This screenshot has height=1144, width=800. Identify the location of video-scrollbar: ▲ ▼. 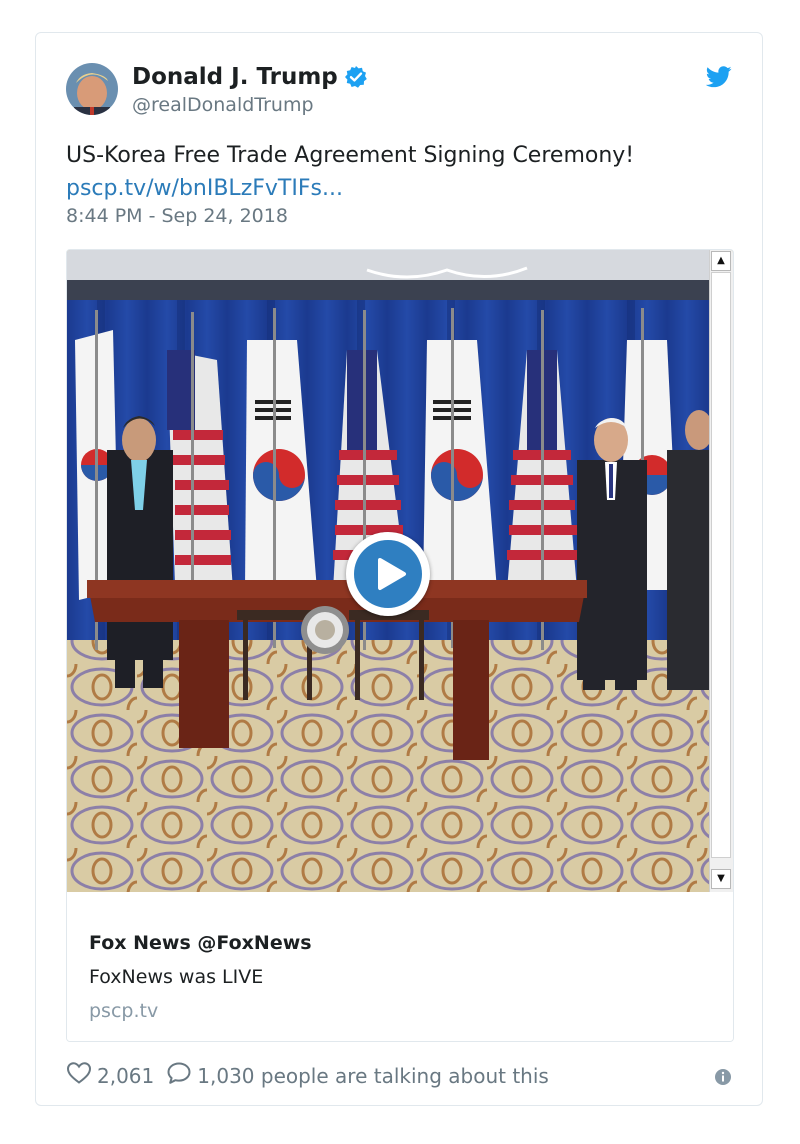
(721, 571).